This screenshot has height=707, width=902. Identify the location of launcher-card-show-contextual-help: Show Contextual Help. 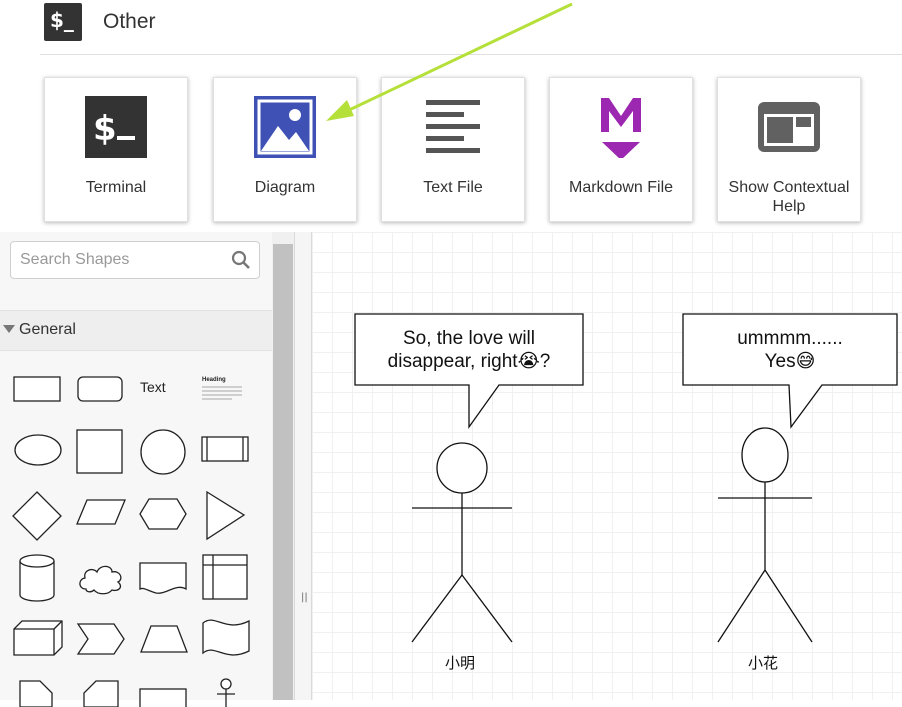
(789, 149).